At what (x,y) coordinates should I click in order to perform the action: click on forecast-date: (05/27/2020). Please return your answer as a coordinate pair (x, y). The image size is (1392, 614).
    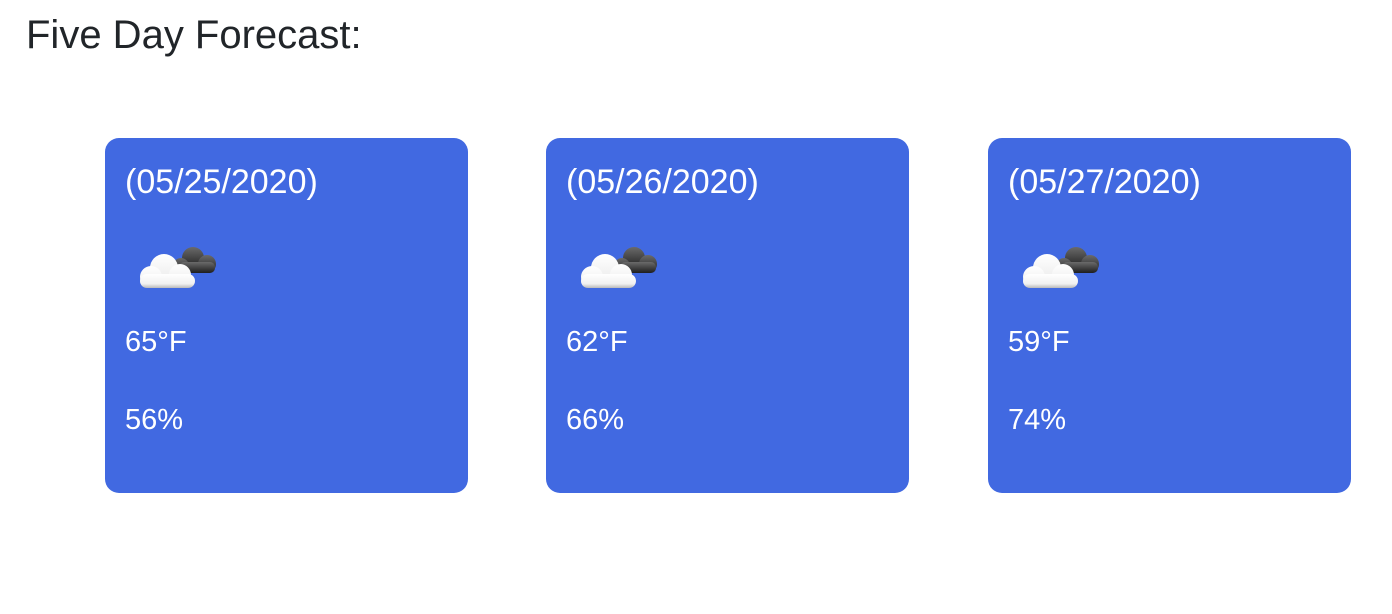
    Looking at the image, I should click on (1104, 182).